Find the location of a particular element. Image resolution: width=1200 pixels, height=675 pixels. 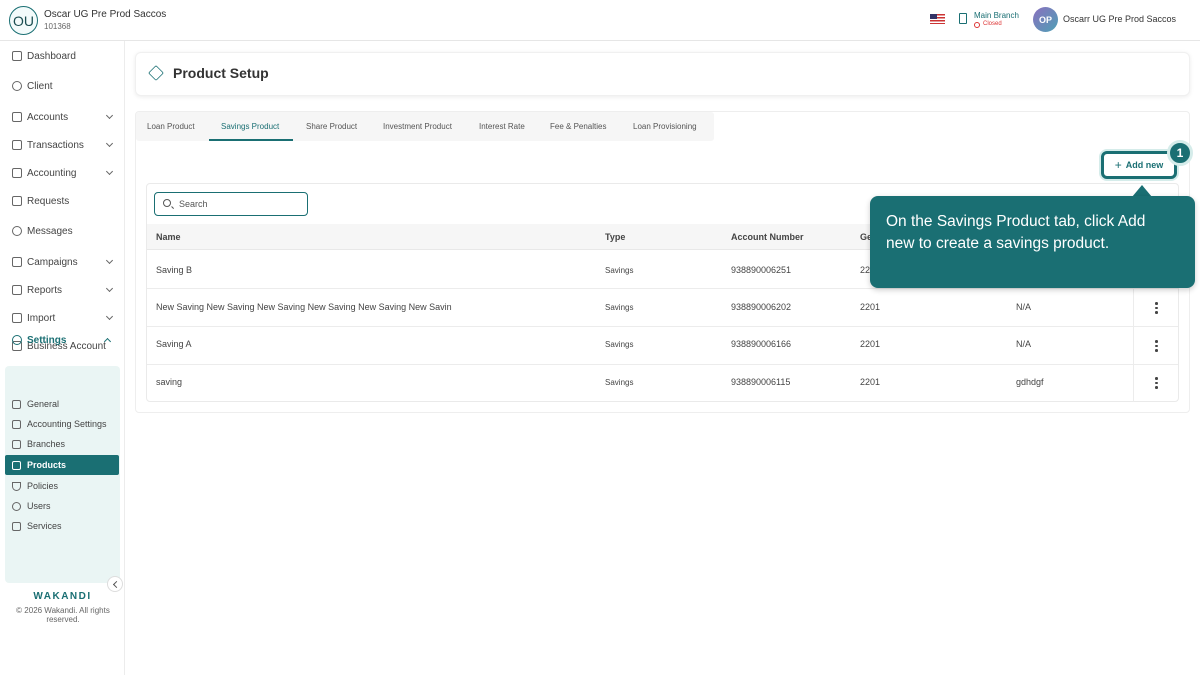

sidebar-item-label: Dashboard is located at coordinates (51, 56).